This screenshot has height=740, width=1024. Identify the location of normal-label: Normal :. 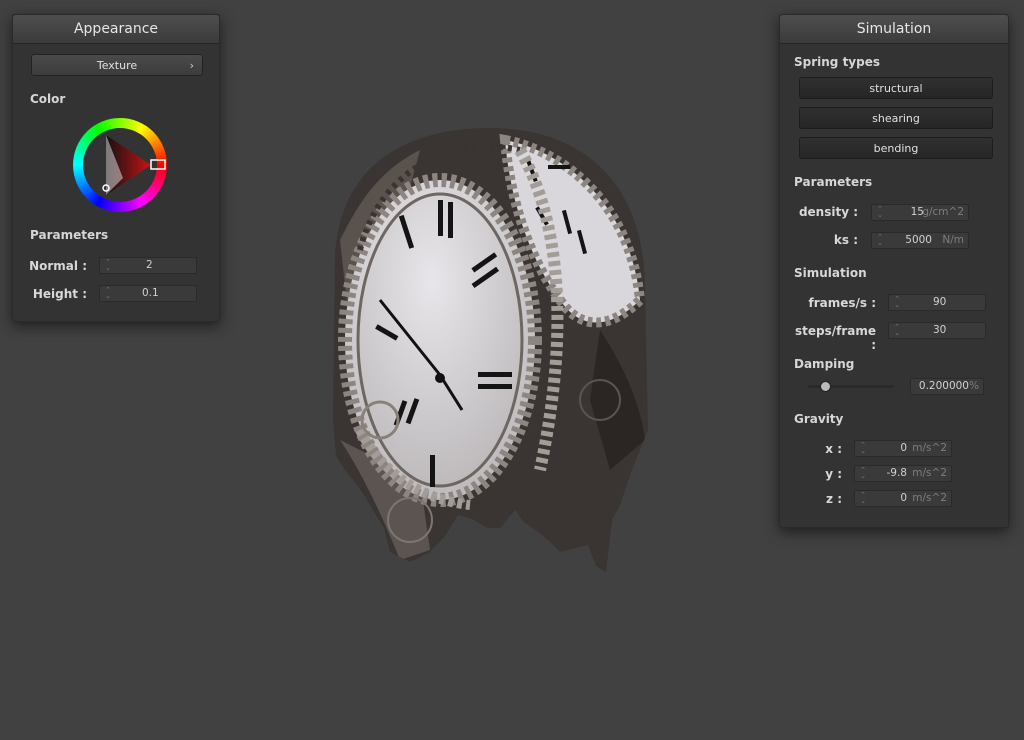
(58, 266).